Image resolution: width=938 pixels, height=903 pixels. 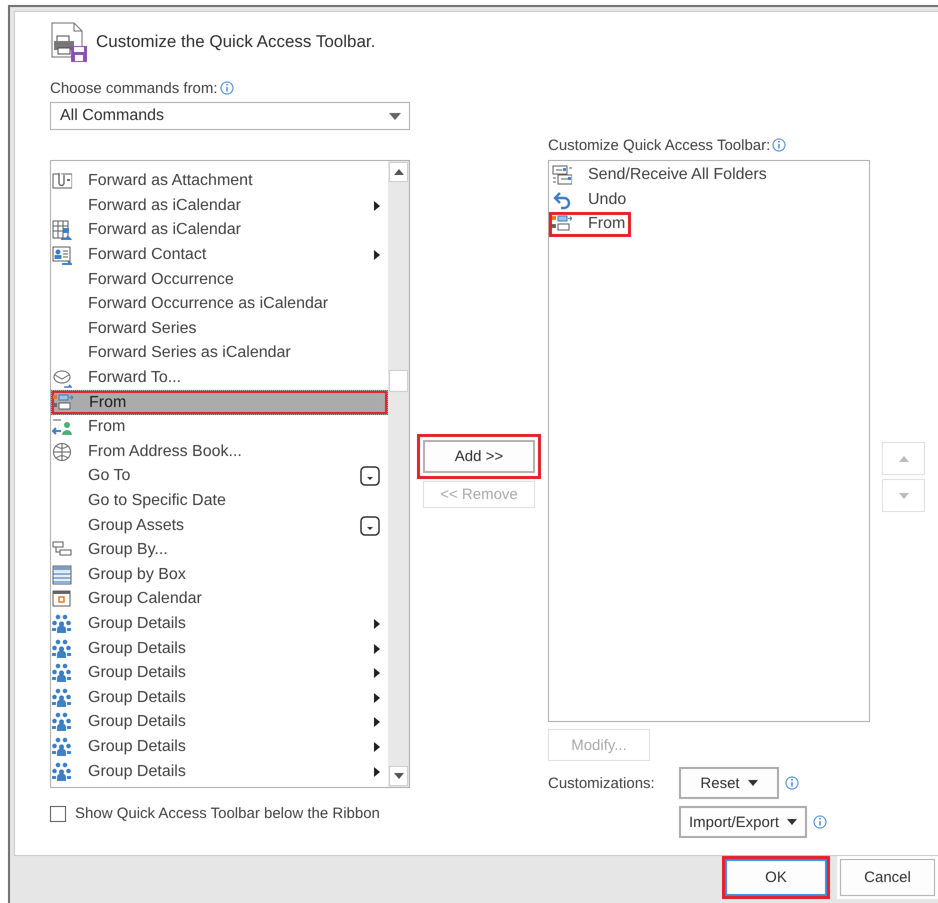 What do you see at coordinates (219, 575) in the screenshot?
I see `command-item: Group by Box` at bounding box center [219, 575].